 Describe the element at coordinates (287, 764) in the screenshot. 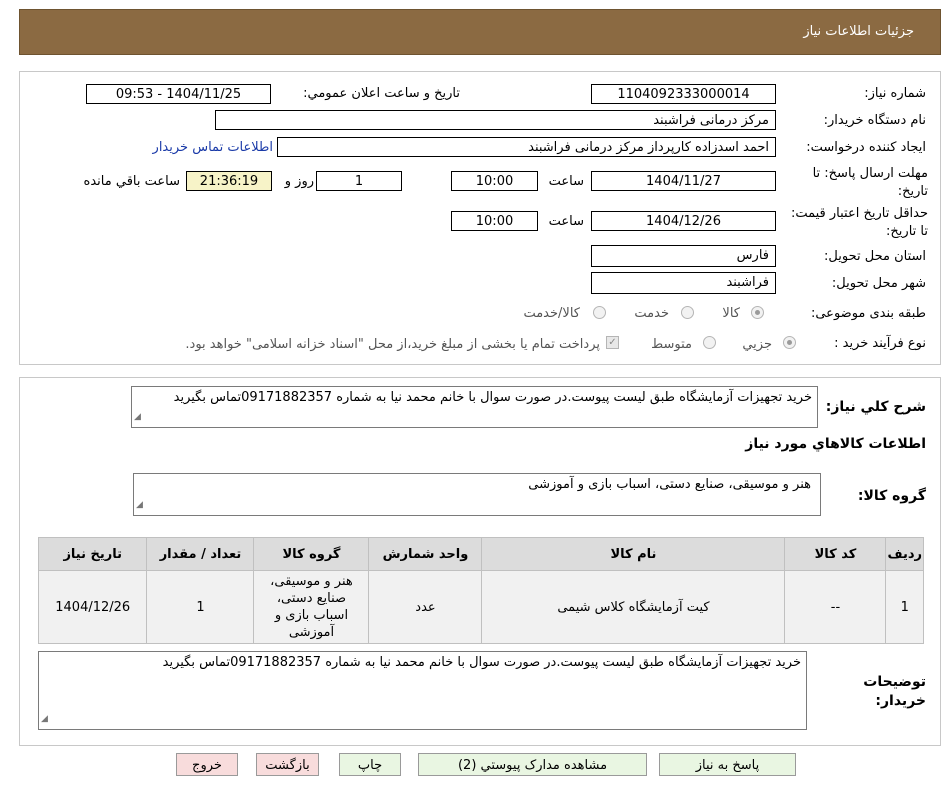

I see `back-button: بازگشت` at that location.